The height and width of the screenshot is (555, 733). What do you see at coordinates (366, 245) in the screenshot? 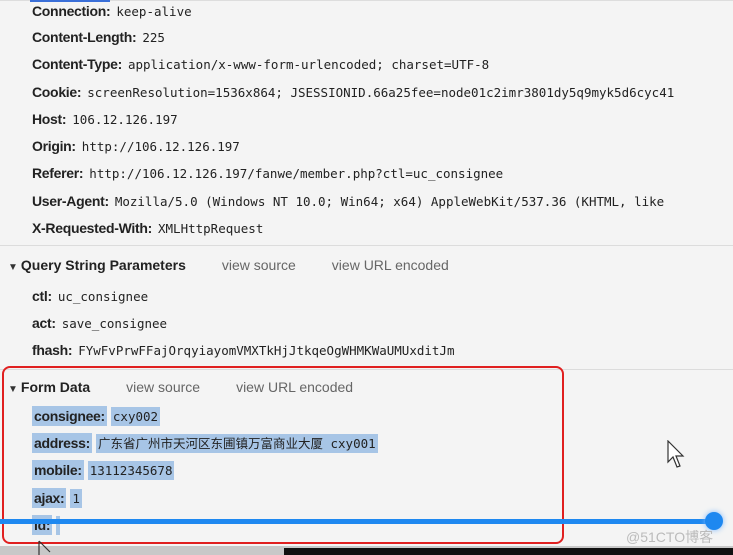
I see `section-divider` at bounding box center [366, 245].